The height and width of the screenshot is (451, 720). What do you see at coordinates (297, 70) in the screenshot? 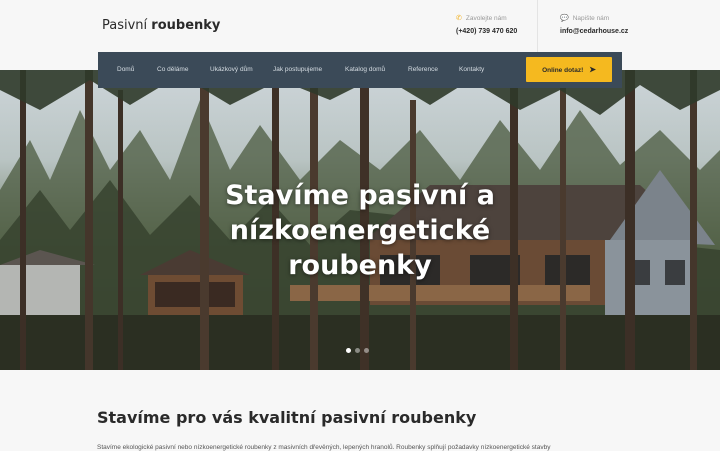
I see `nav-item-how-we-proceed: Jak postupujeme` at bounding box center [297, 70].